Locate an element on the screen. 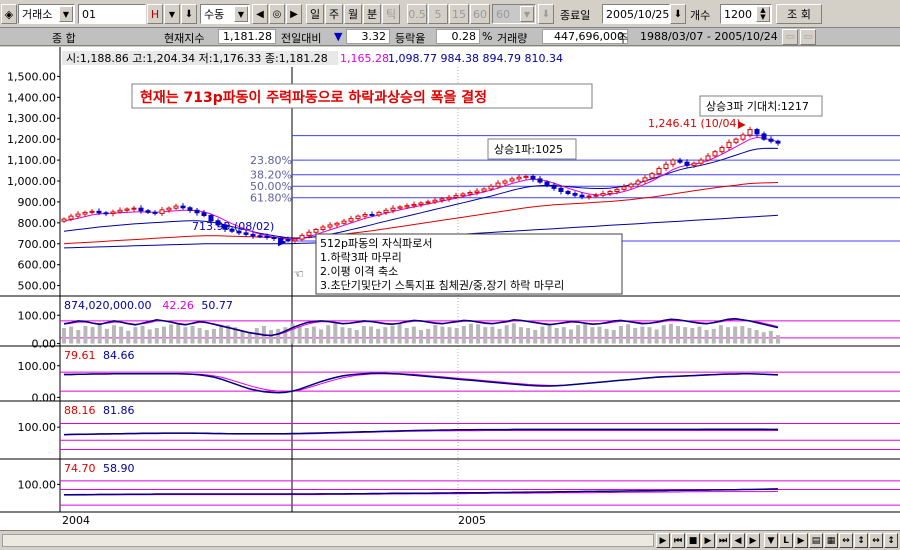 The width and height of the screenshot is (900, 550). prev-icon: ◀ is located at coordinates (260, 14).